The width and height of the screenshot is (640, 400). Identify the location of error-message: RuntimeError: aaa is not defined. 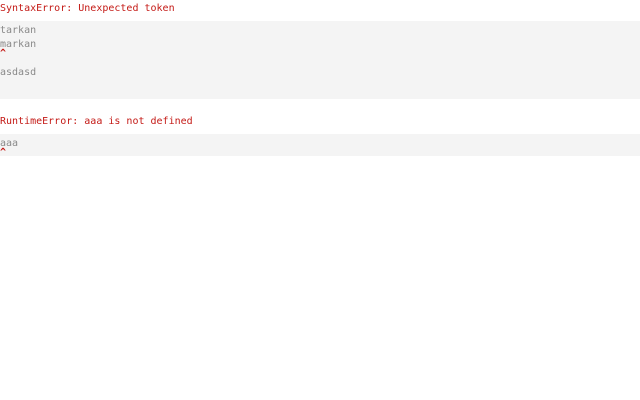
(96, 121).